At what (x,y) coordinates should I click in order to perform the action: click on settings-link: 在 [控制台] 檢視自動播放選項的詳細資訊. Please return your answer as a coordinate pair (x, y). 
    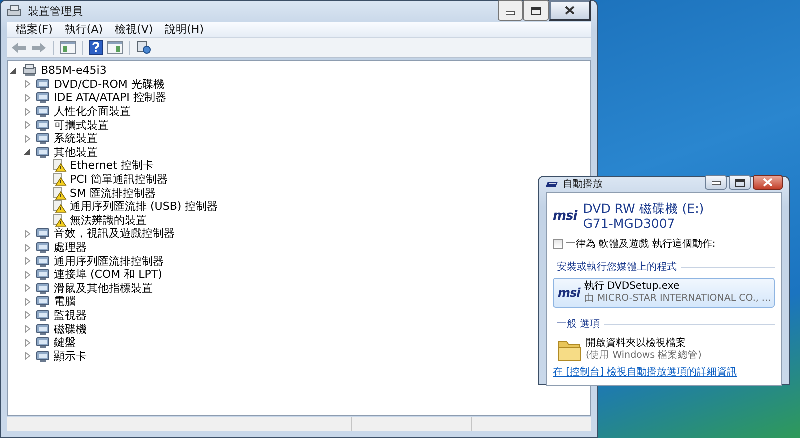
    Looking at the image, I should click on (664, 372).